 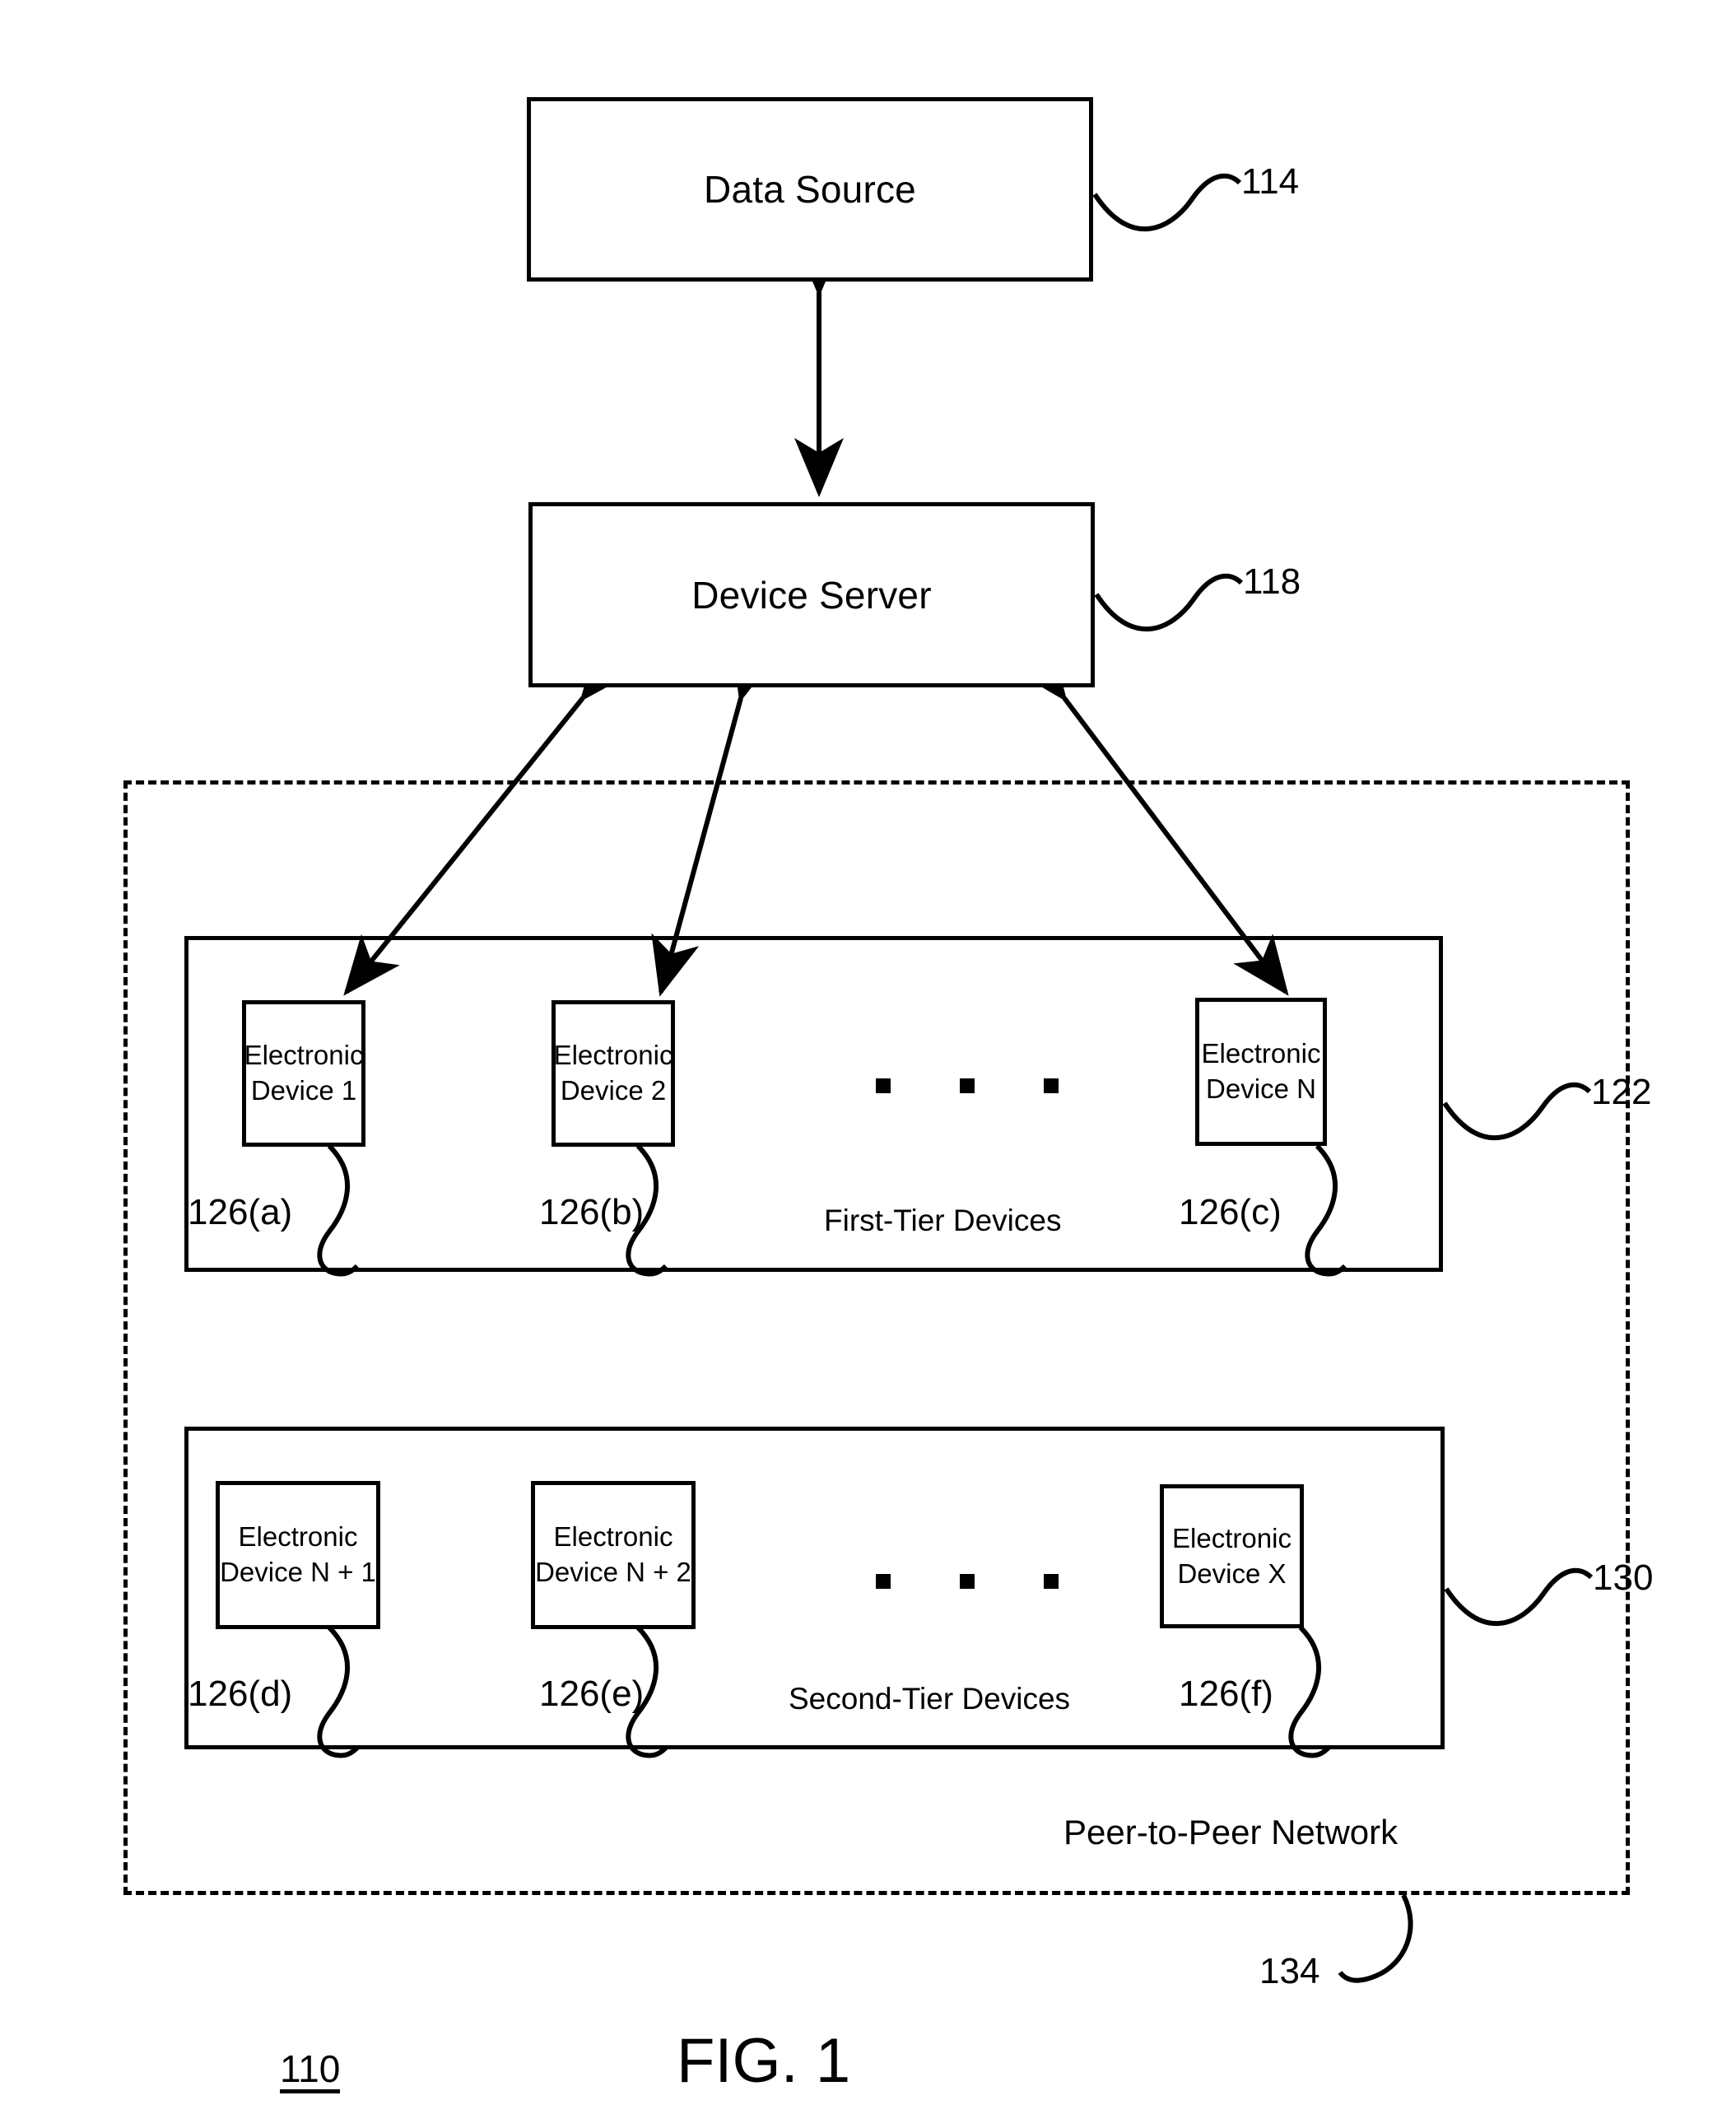 What do you see at coordinates (1261, 1053) in the screenshot?
I see `device-box-n-line1: Electronic` at bounding box center [1261, 1053].